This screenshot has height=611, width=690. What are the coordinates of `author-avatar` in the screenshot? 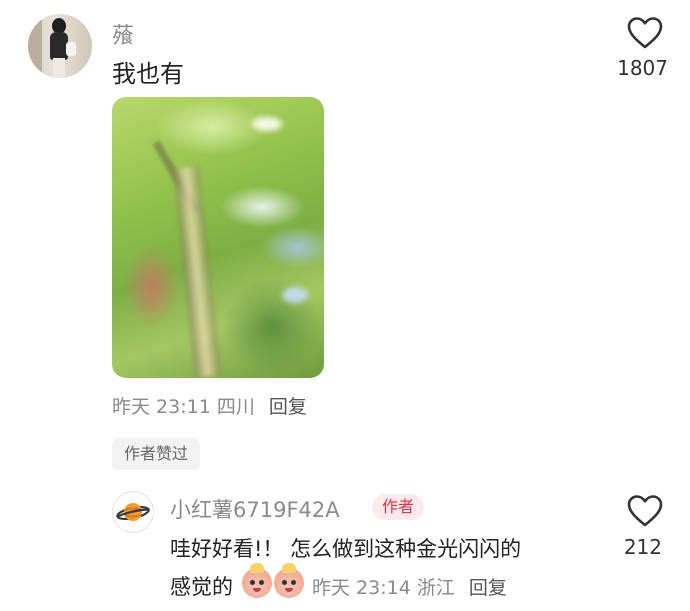 It's located at (133, 512).